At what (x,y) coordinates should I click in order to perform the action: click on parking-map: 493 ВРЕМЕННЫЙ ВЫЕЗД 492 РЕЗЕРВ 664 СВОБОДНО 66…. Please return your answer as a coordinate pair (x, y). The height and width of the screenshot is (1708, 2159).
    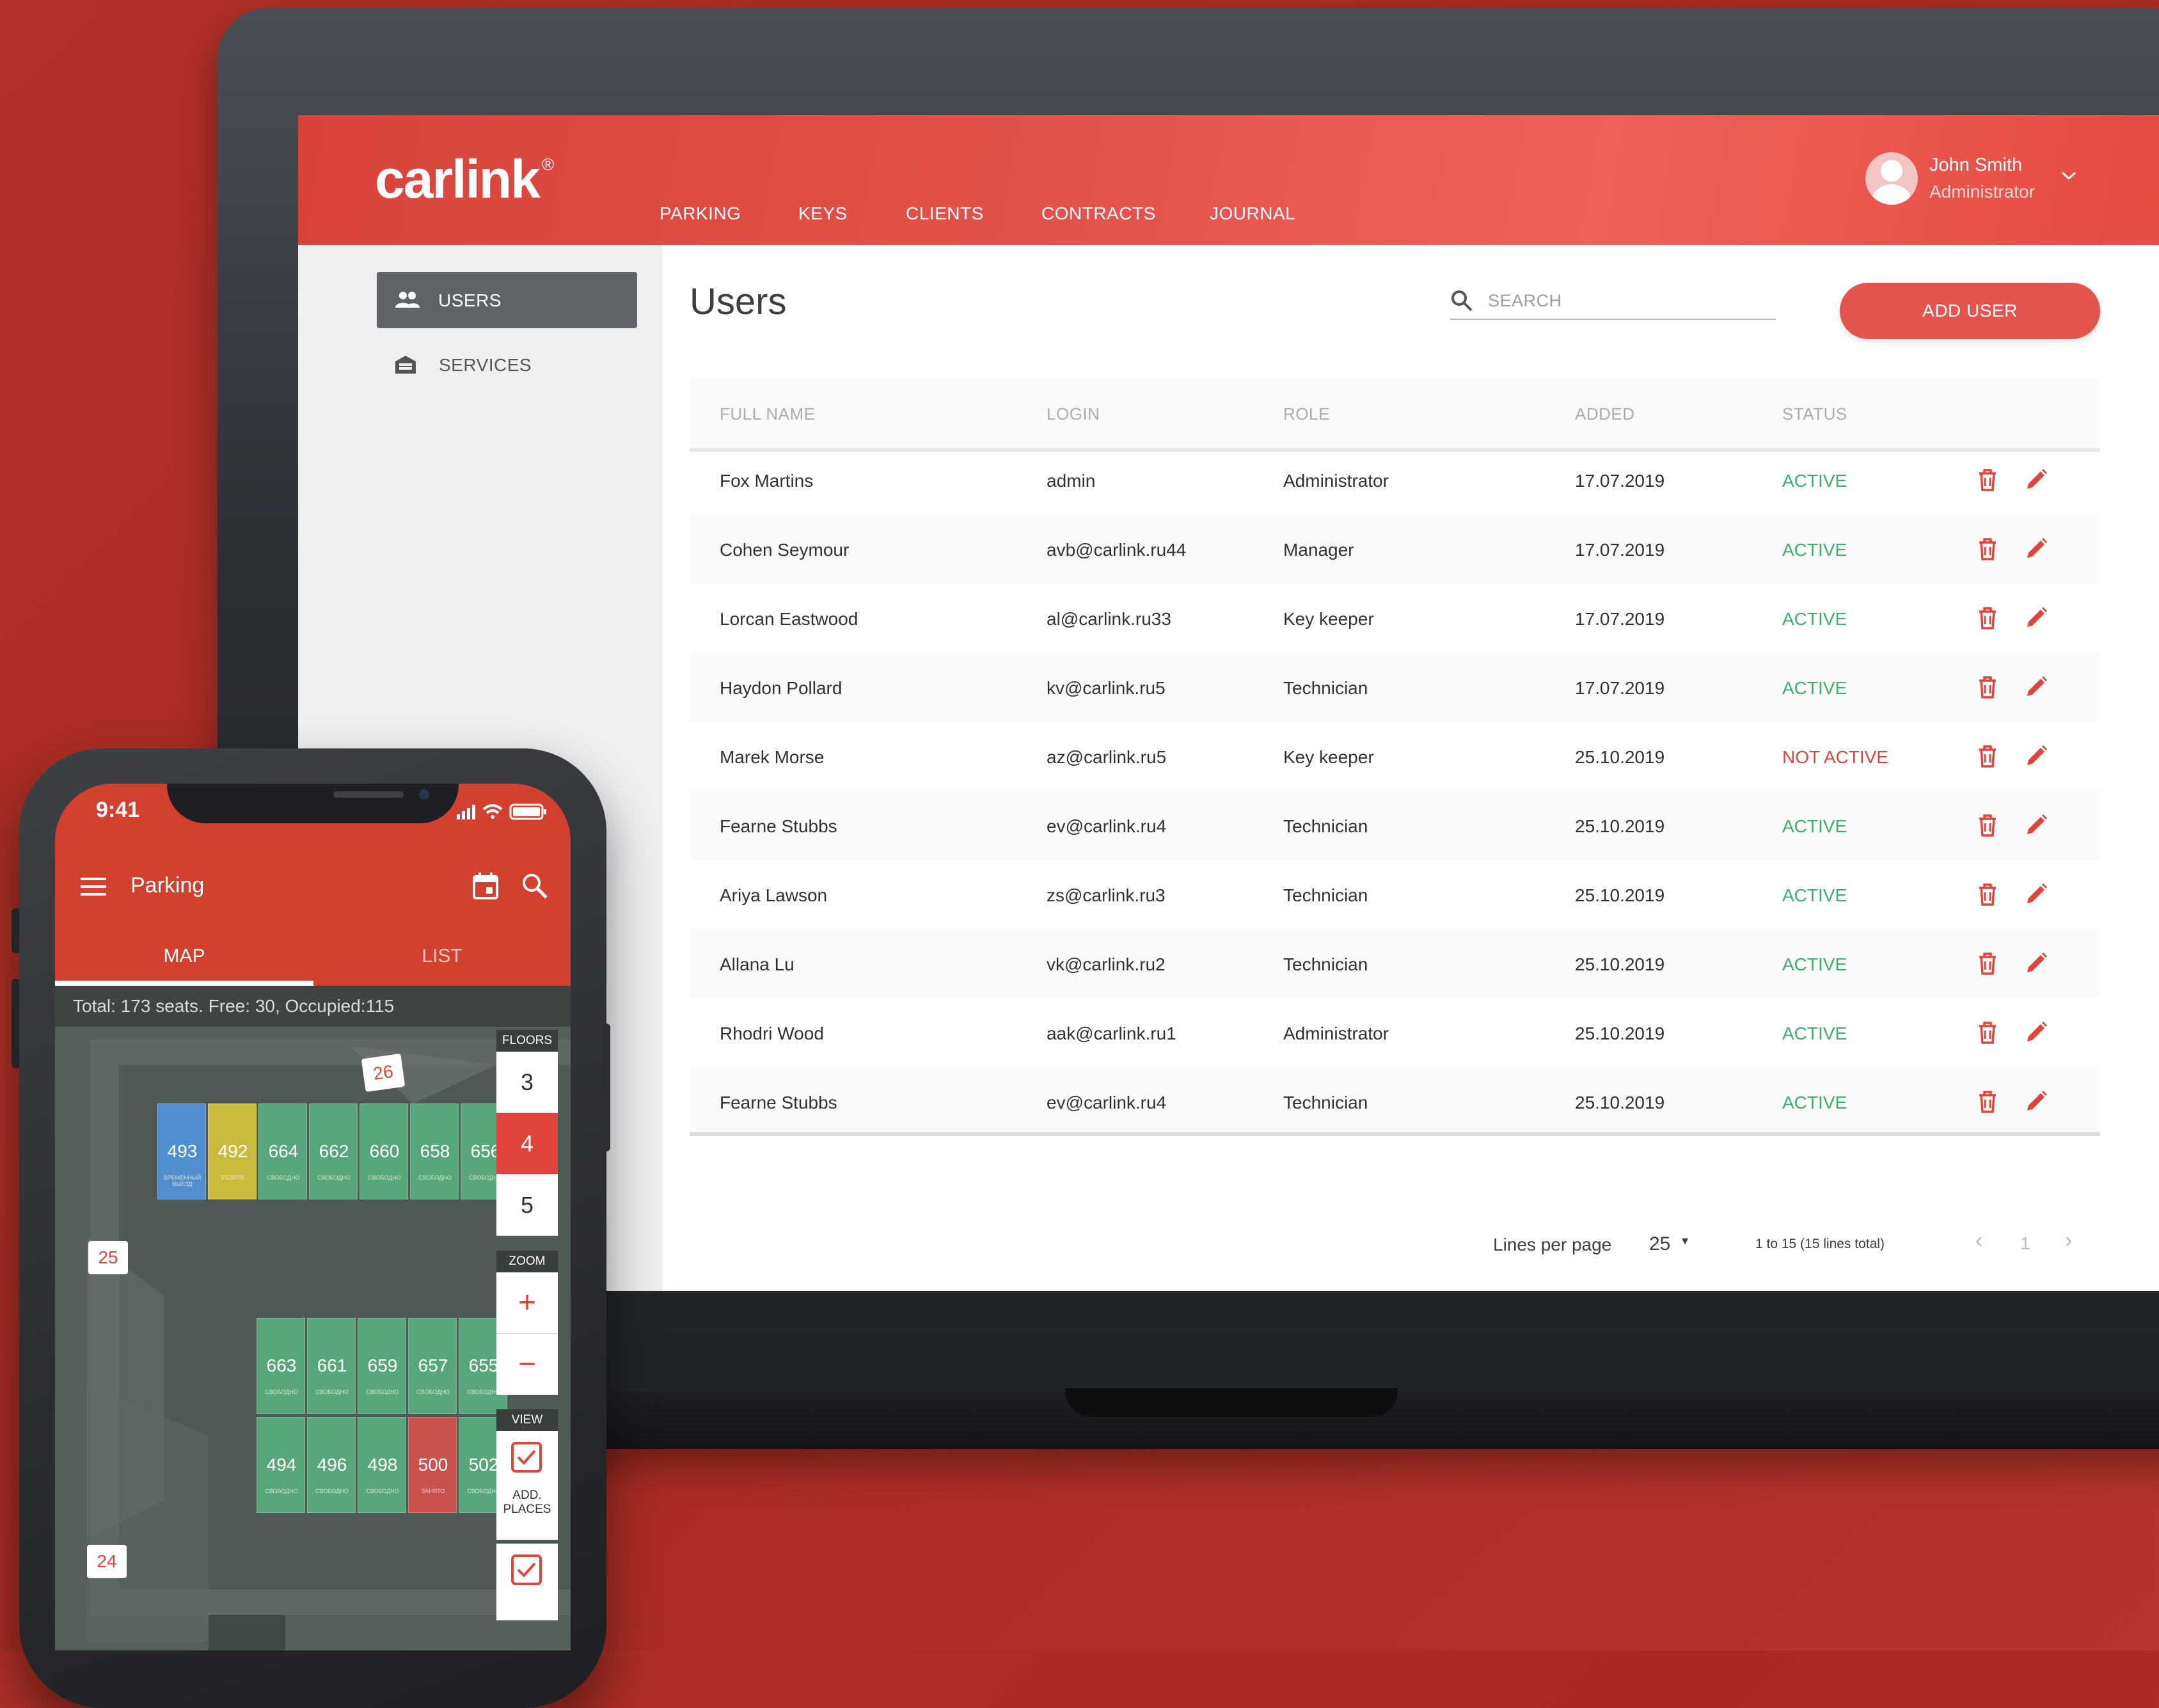
    Looking at the image, I should click on (313, 1339).